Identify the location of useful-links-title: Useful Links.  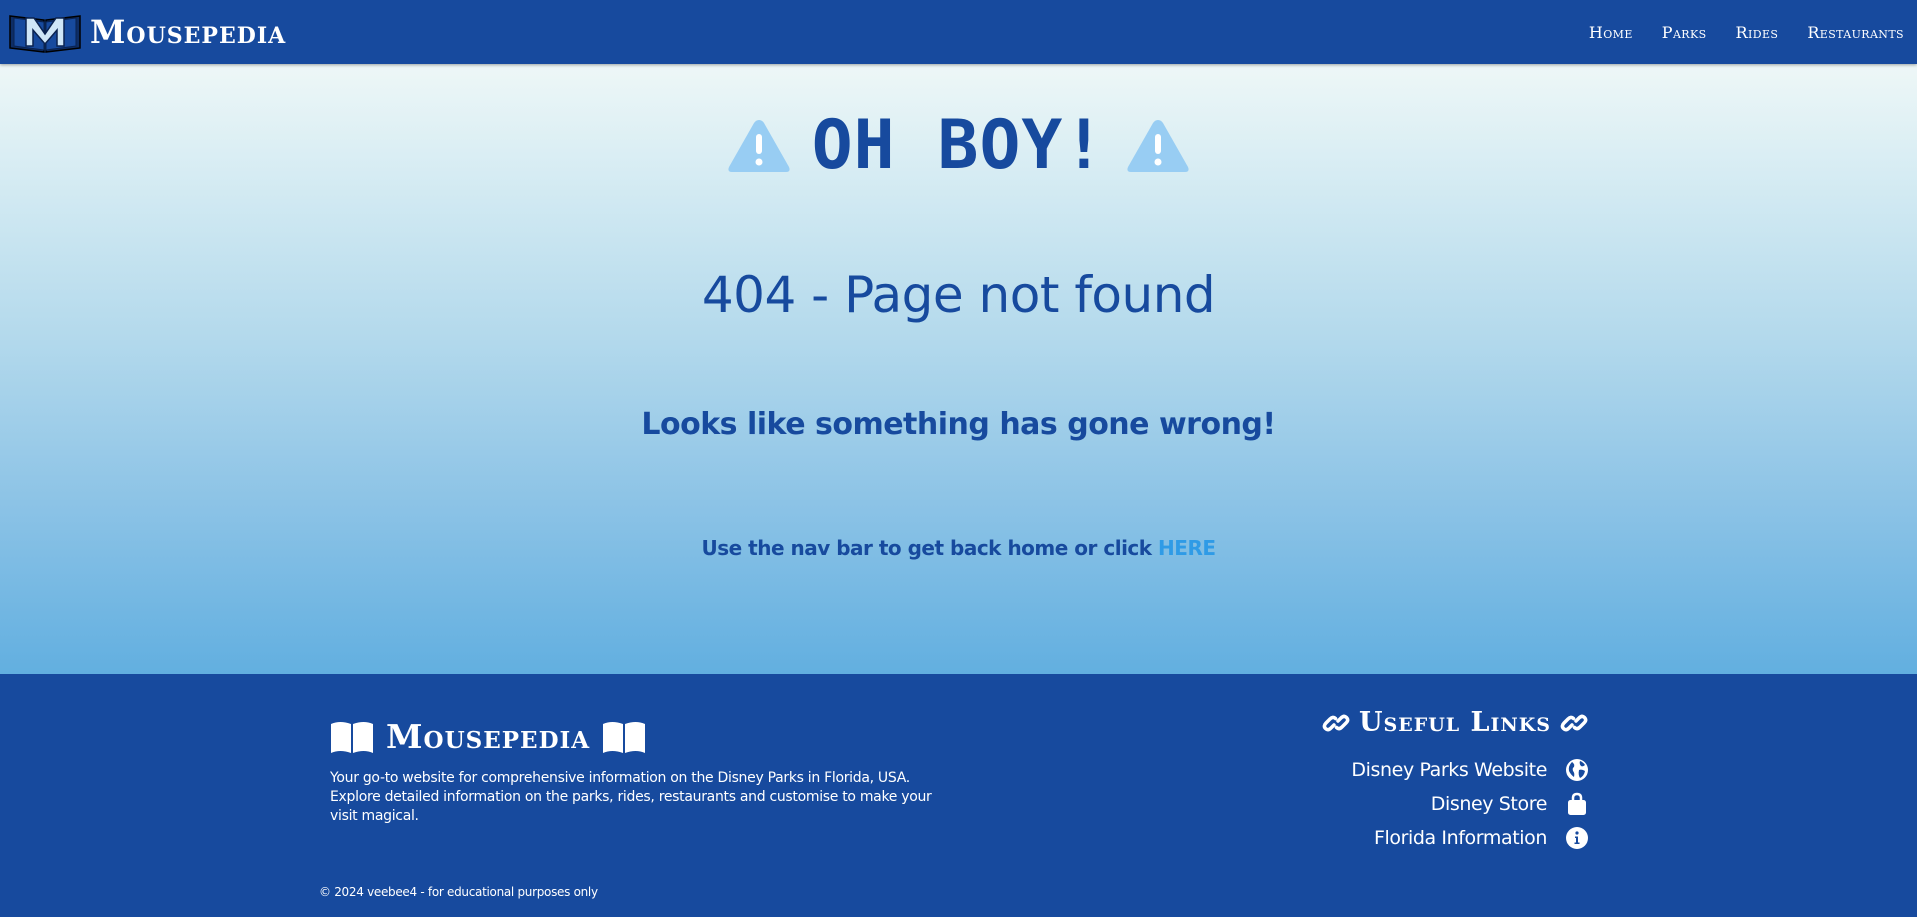
(1454, 722).